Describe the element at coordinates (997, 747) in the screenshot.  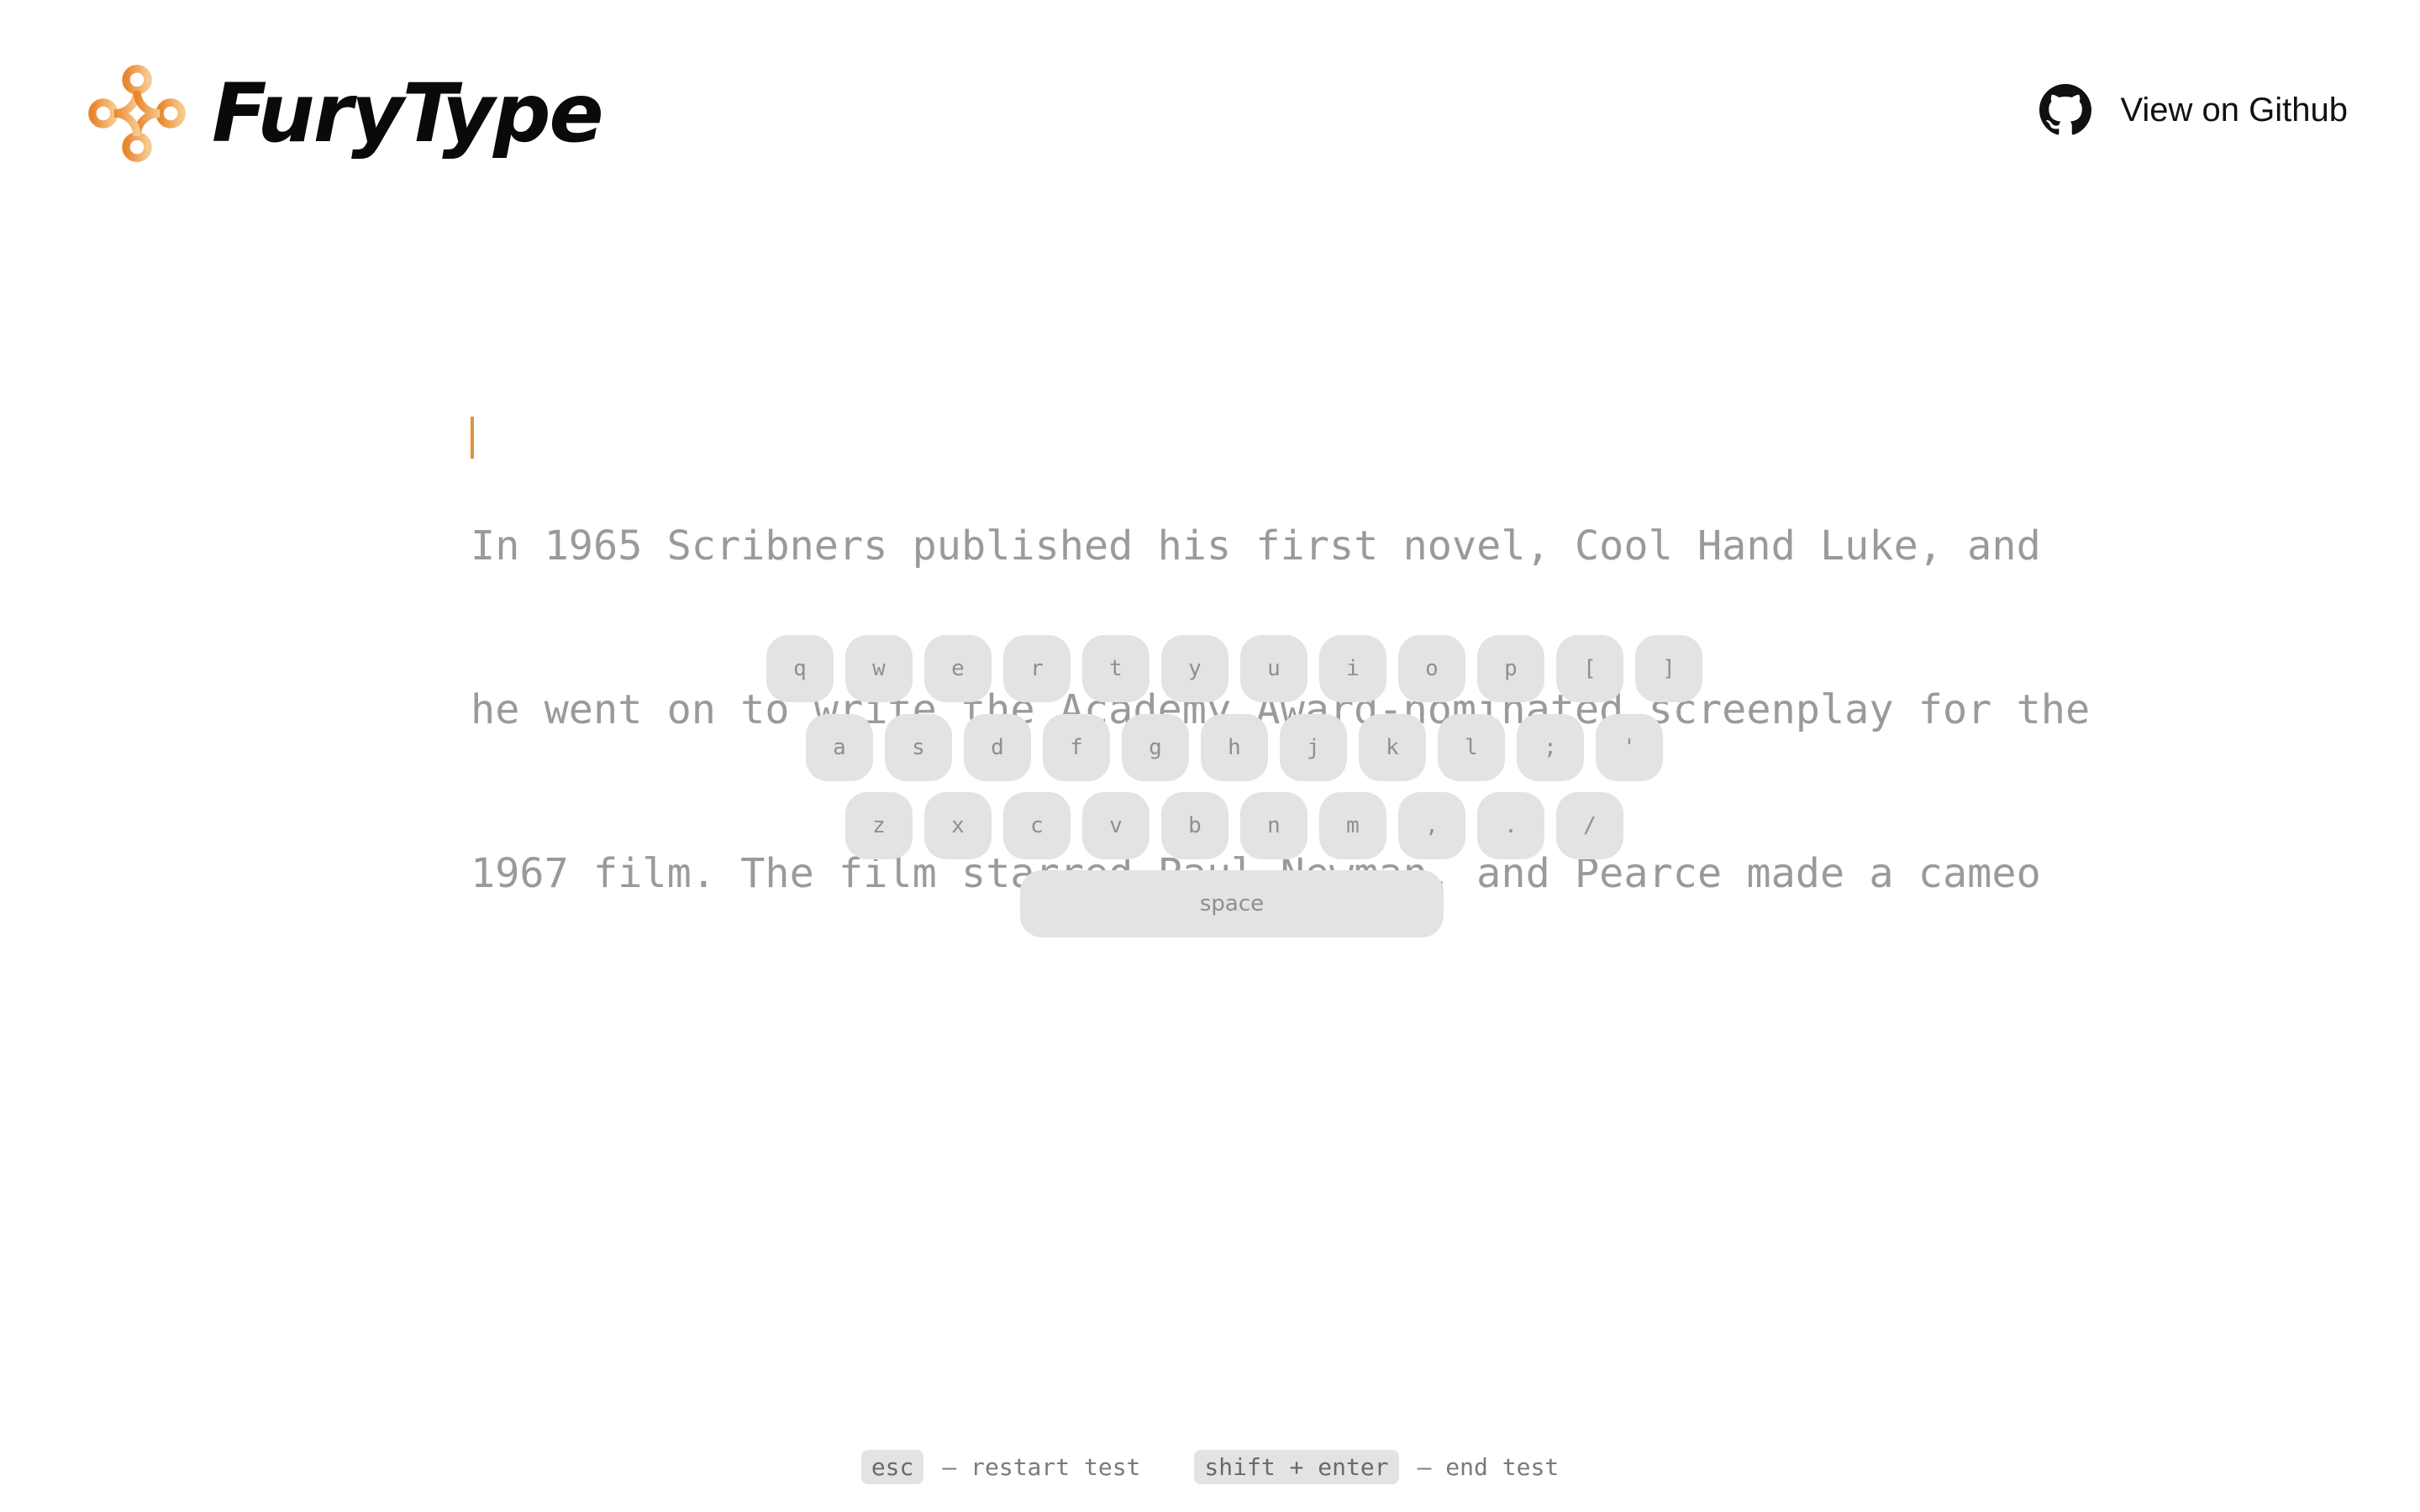
I see `key-d: d` at that location.